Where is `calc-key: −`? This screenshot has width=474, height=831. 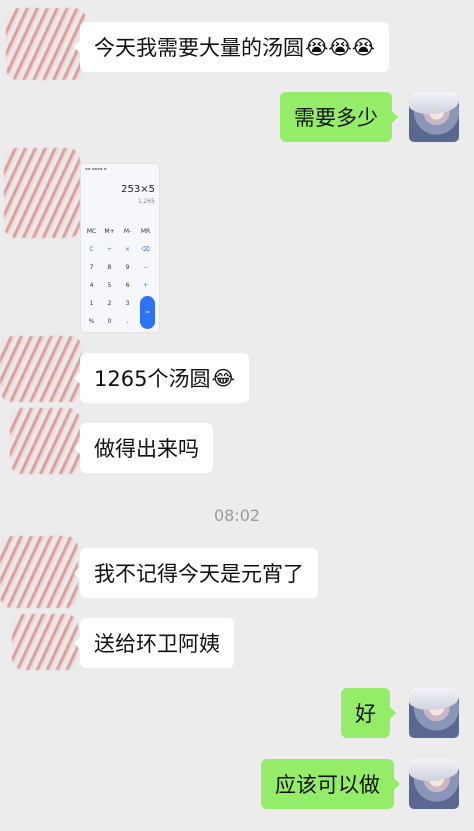 calc-key: − is located at coordinates (145, 267).